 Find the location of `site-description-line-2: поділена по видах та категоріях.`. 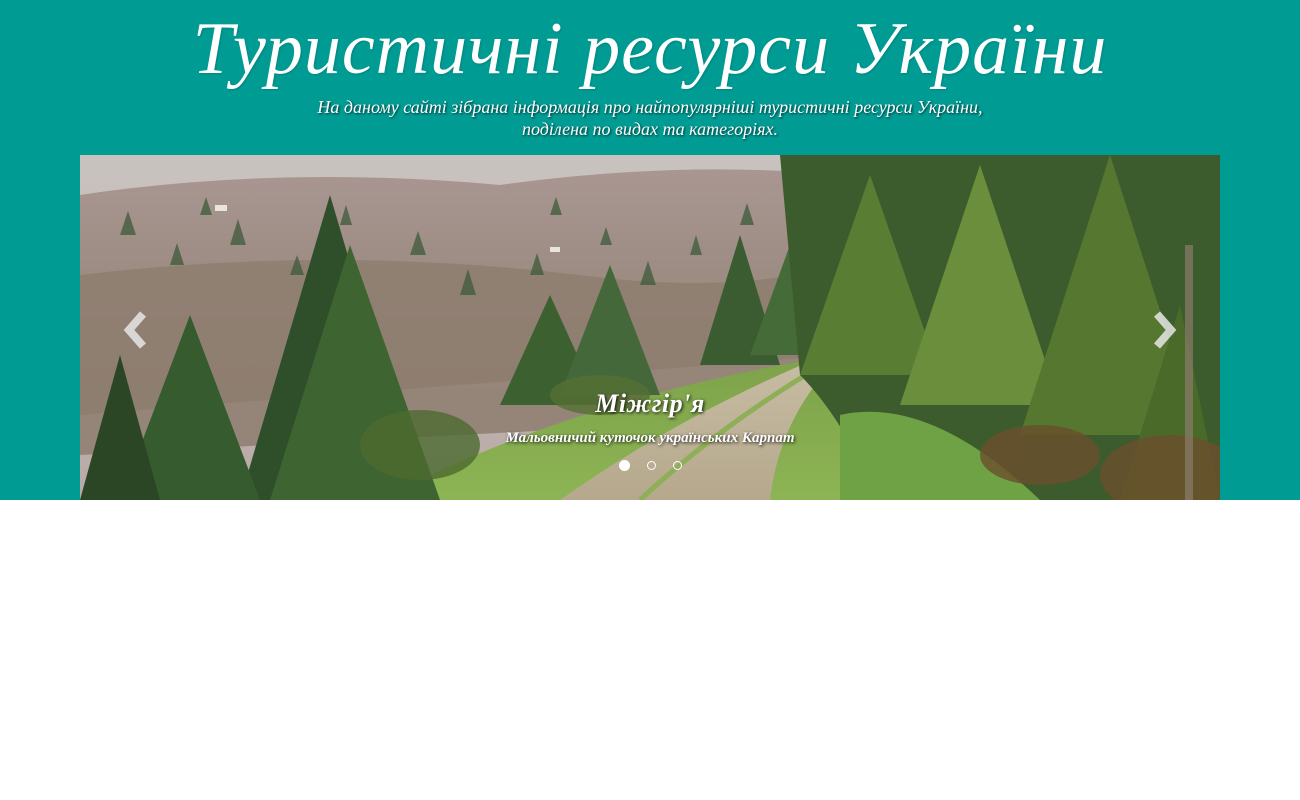

site-description-line-2: поділена по видах та категоріях. is located at coordinates (650, 129).